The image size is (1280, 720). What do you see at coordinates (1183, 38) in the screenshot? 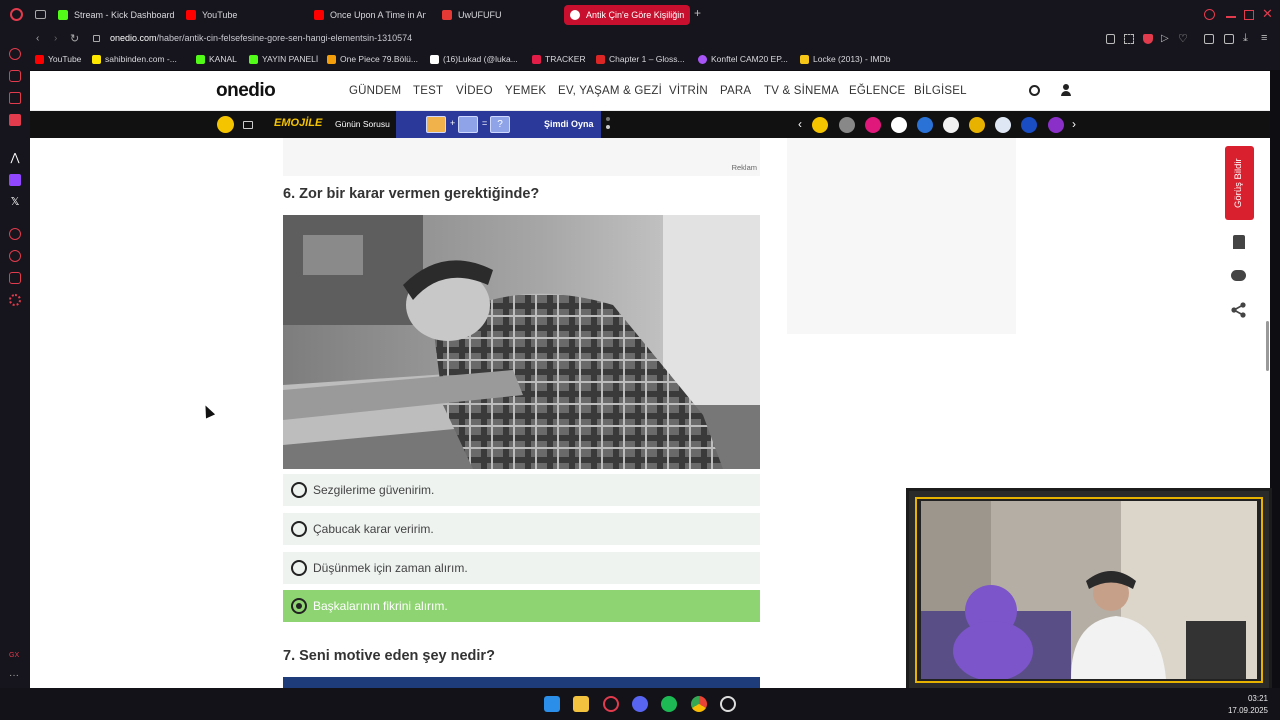
I see `heart-icon: ♡` at bounding box center [1183, 38].